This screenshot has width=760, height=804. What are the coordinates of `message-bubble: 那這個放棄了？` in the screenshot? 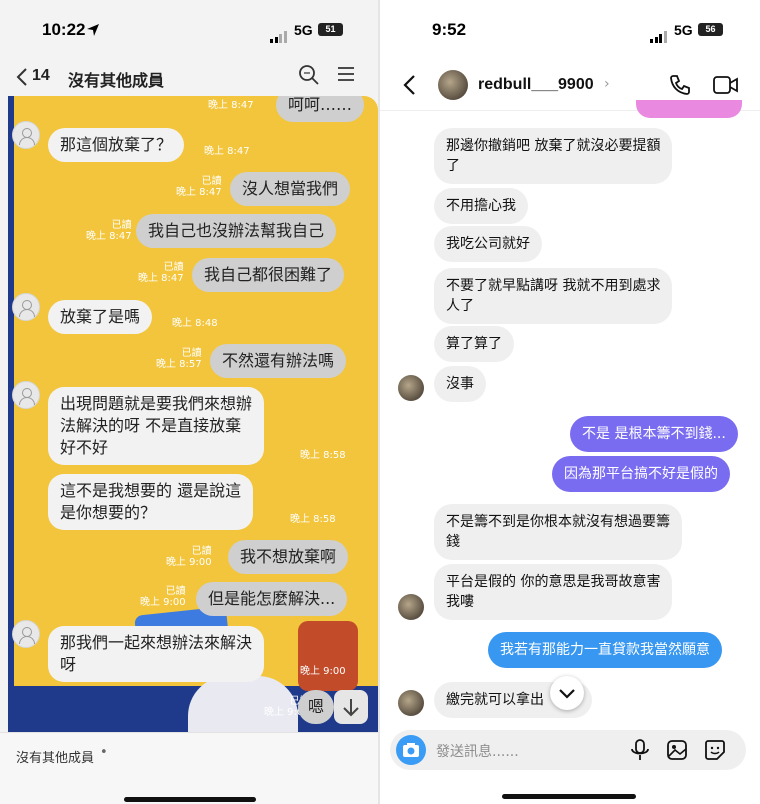 It's located at (116, 145).